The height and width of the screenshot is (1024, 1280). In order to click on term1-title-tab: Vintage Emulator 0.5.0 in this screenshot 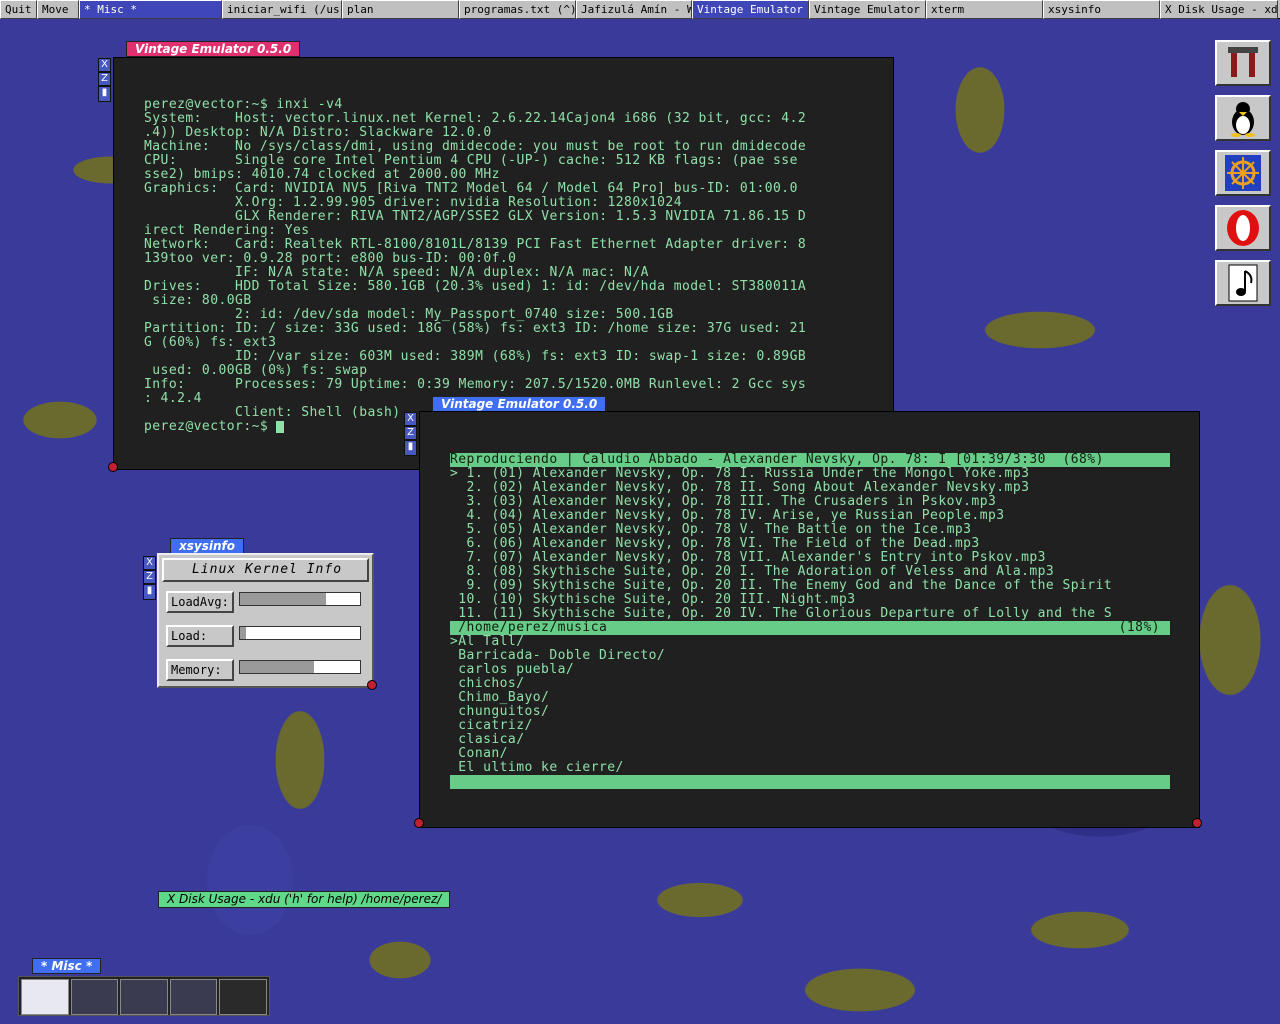, I will do `click(213, 49)`.